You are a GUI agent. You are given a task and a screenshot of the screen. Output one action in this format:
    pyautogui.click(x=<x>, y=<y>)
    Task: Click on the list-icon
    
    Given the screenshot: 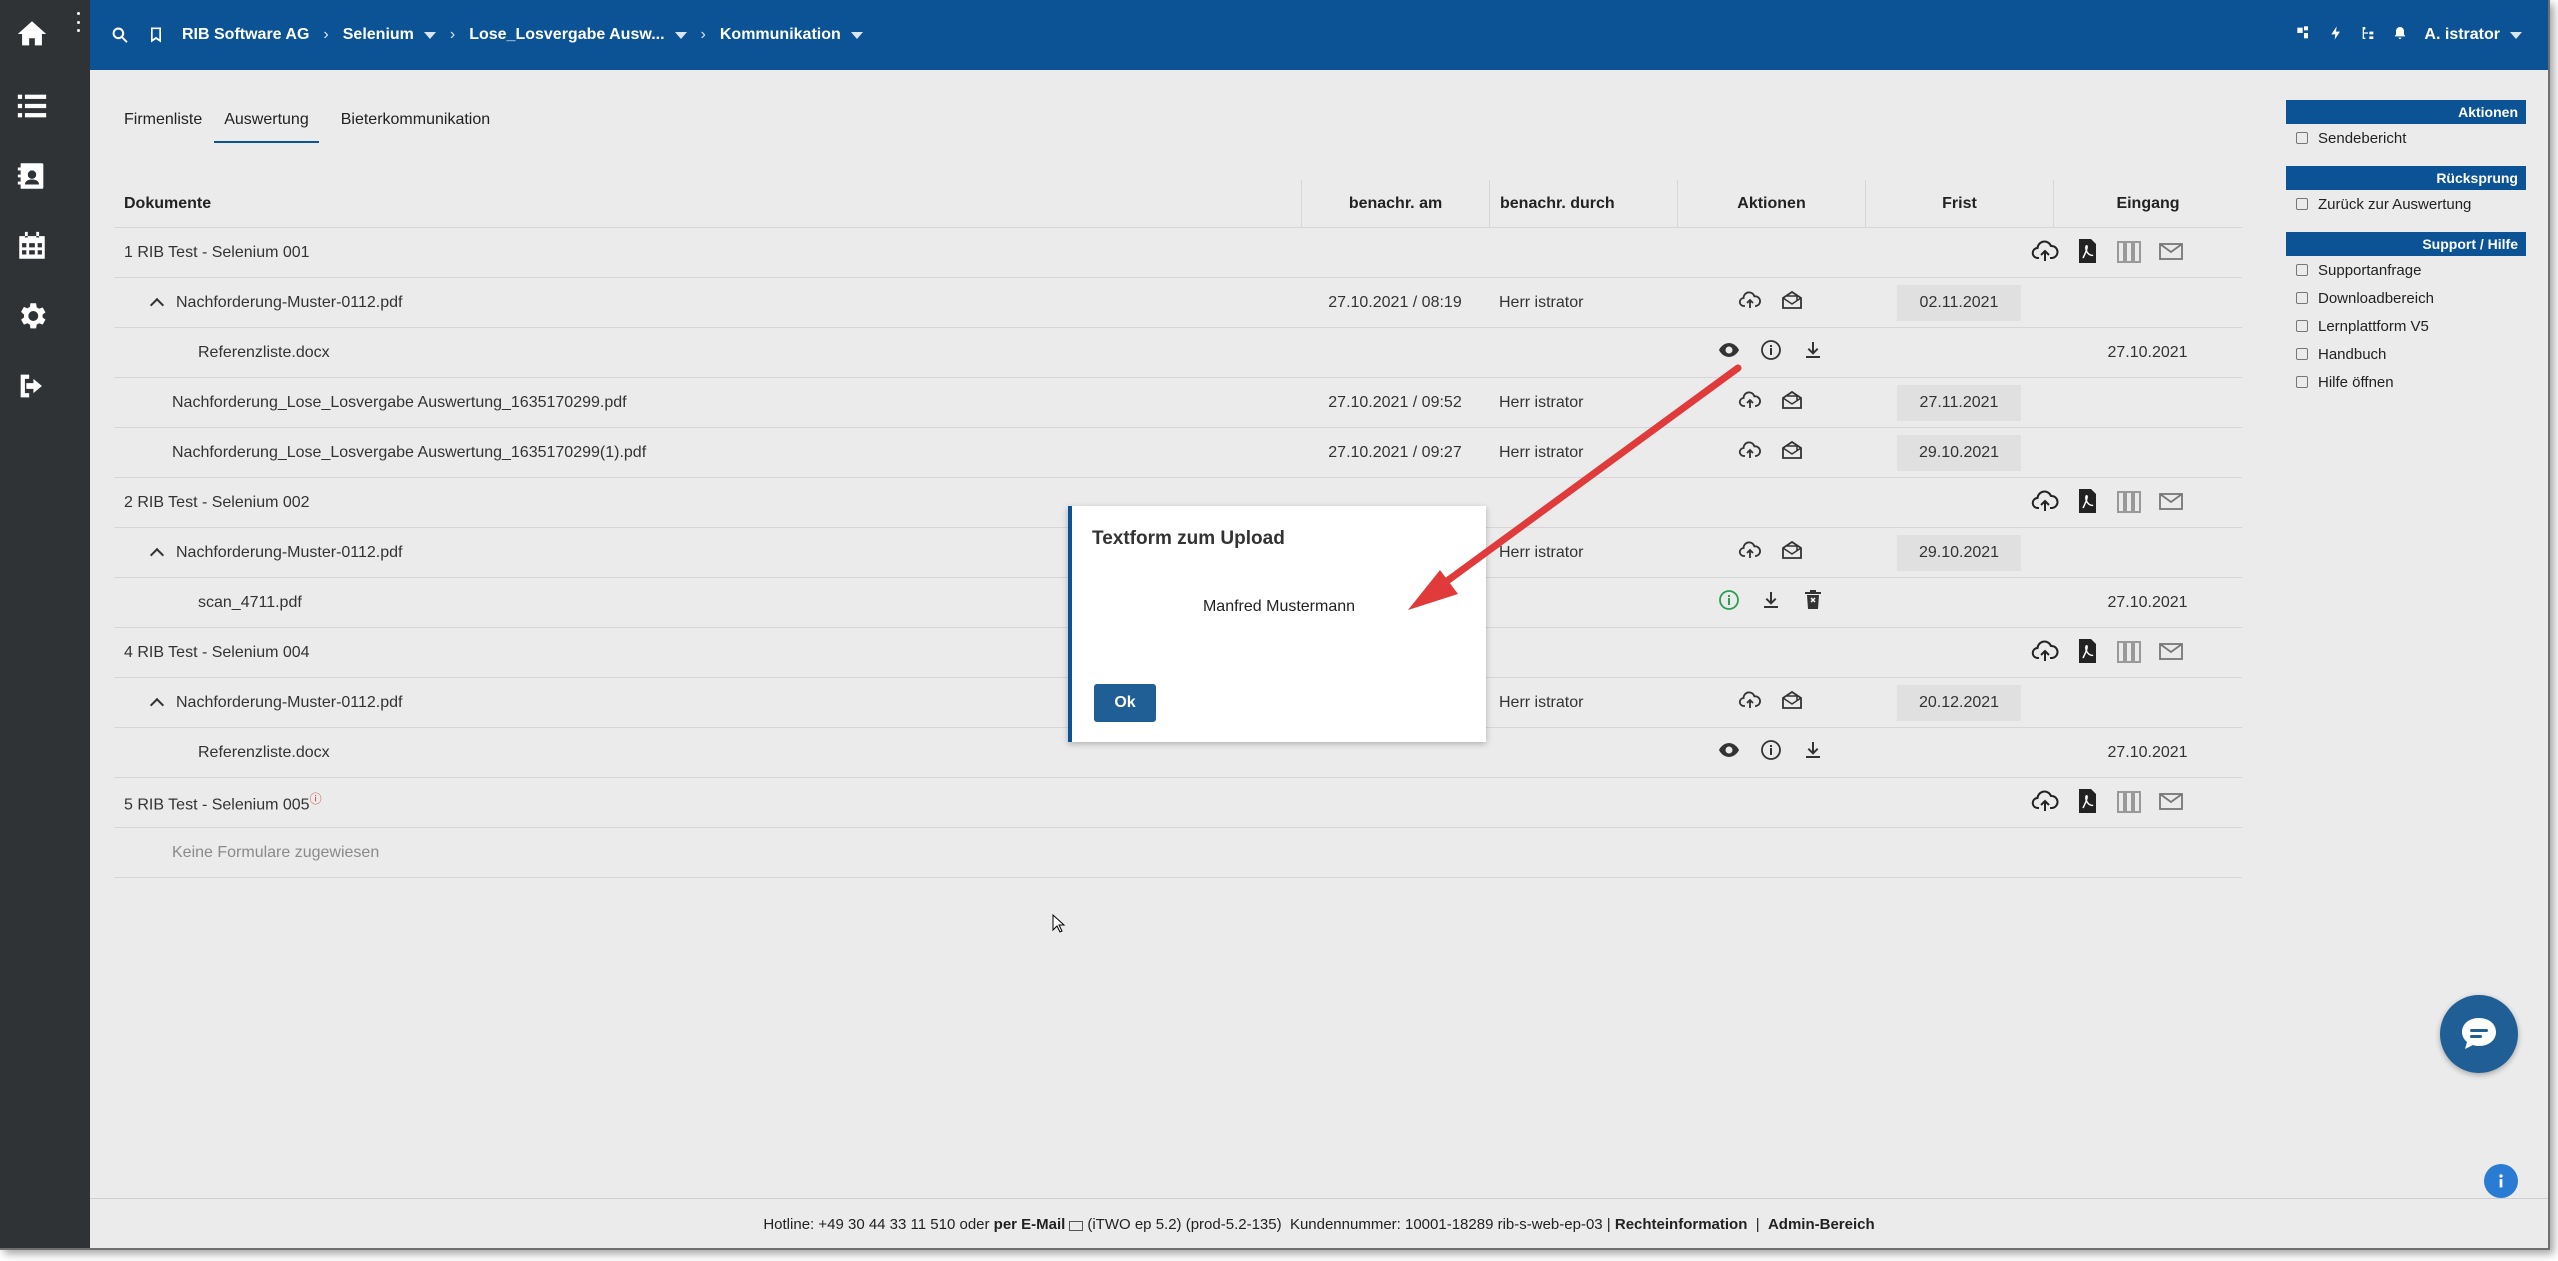 What is the action you would take?
    pyautogui.click(x=32, y=106)
    